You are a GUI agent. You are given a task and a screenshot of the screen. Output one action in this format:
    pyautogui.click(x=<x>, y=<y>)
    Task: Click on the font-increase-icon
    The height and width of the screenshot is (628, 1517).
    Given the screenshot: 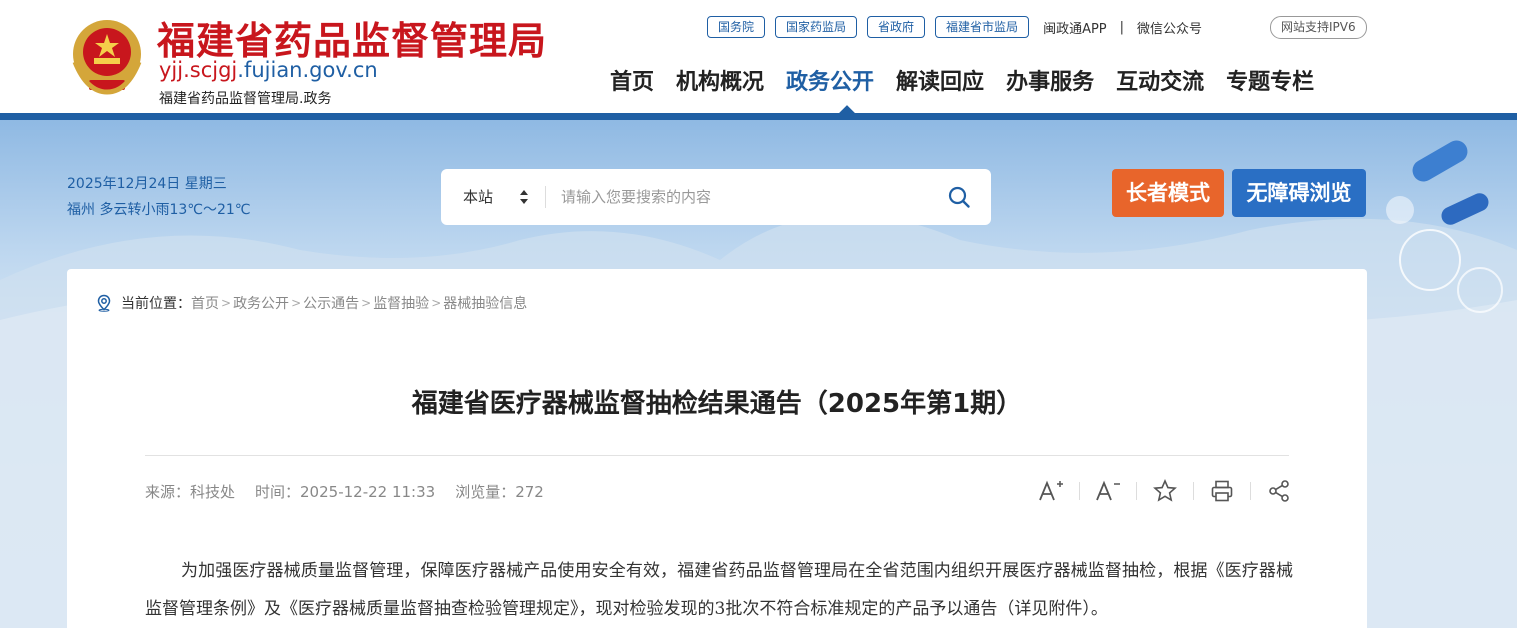 What is the action you would take?
    pyautogui.click(x=1051, y=491)
    